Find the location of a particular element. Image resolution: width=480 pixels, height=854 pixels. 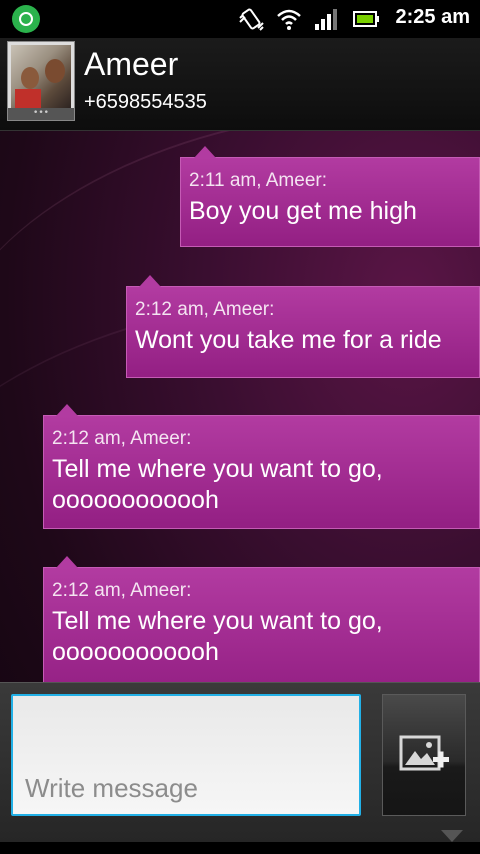

avatar-shirt is located at coordinates (28, 99).